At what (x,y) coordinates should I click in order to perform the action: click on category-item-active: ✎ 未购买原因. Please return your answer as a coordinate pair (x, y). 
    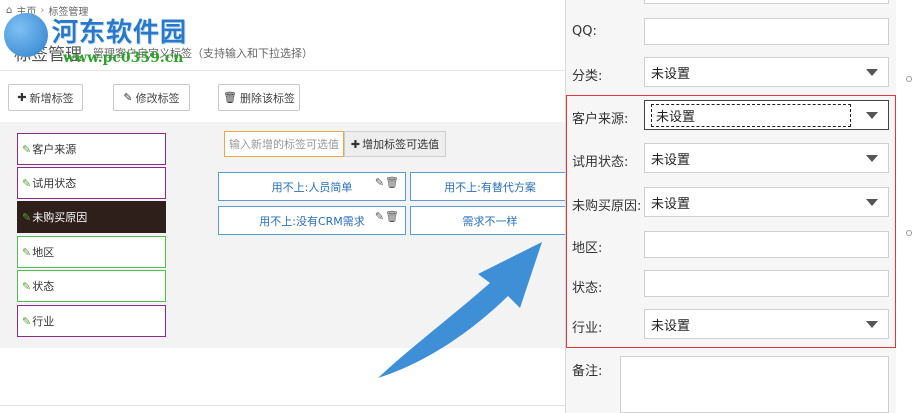
    Looking at the image, I should click on (91, 217).